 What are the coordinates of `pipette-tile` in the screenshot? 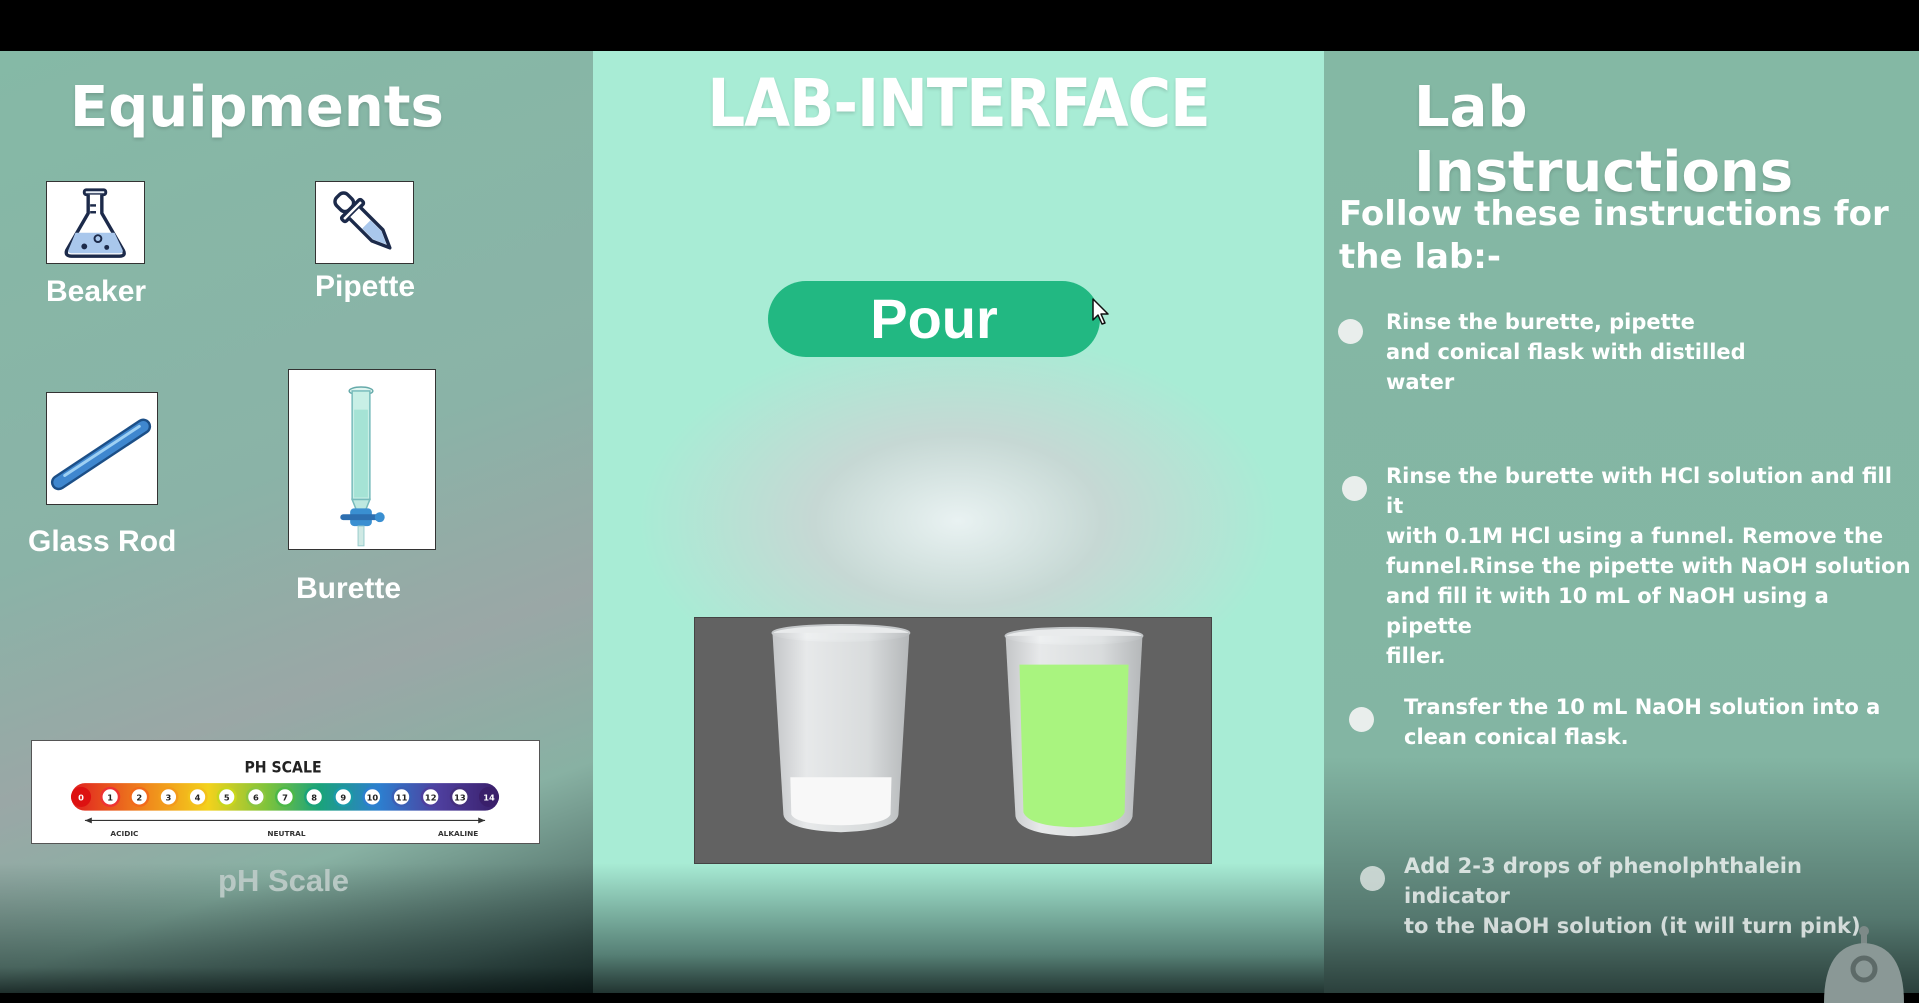 It's located at (364, 222).